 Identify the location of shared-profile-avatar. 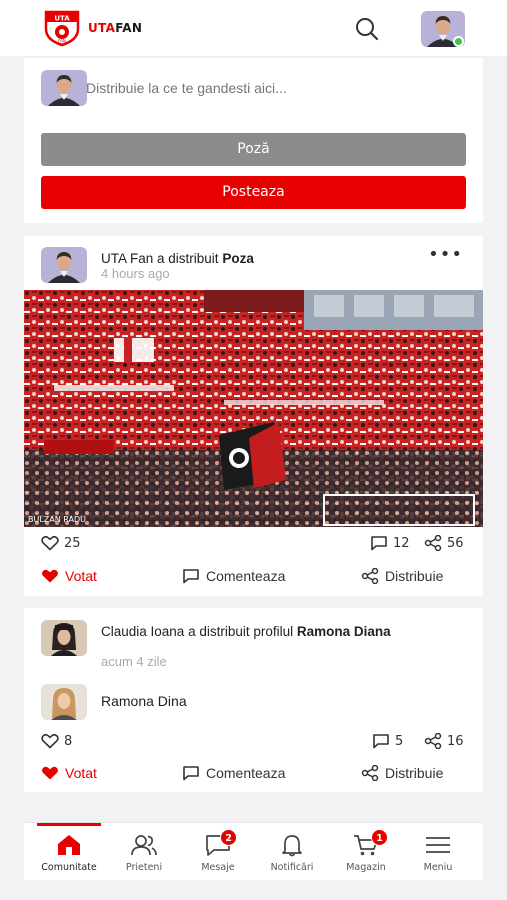
(64, 702).